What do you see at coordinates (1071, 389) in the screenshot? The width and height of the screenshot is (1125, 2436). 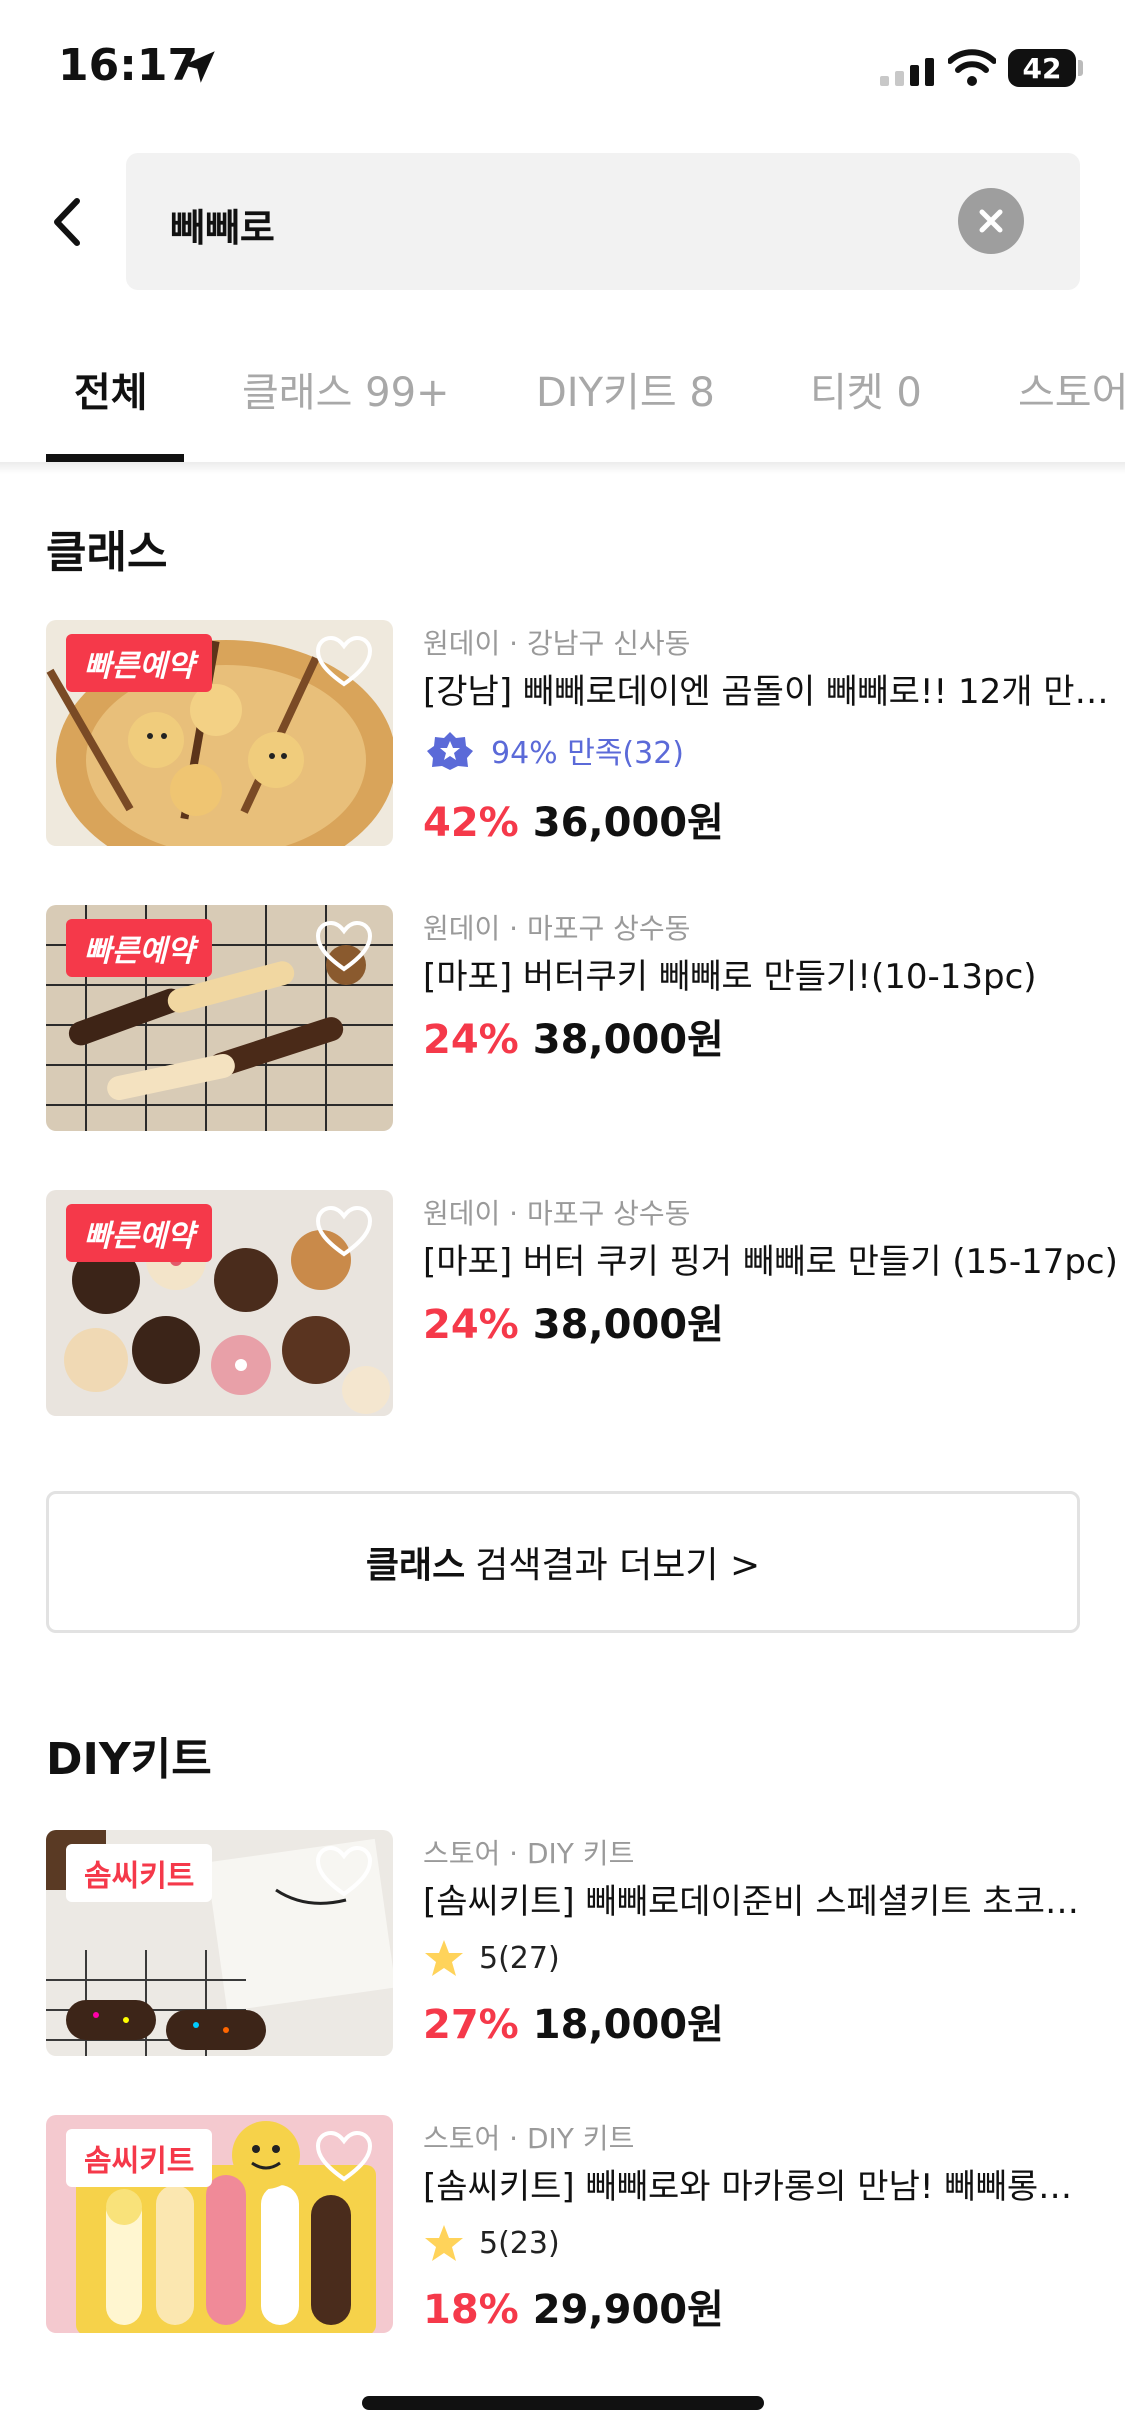 I see `tab-store: 스토어` at bounding box center [1071, 389].